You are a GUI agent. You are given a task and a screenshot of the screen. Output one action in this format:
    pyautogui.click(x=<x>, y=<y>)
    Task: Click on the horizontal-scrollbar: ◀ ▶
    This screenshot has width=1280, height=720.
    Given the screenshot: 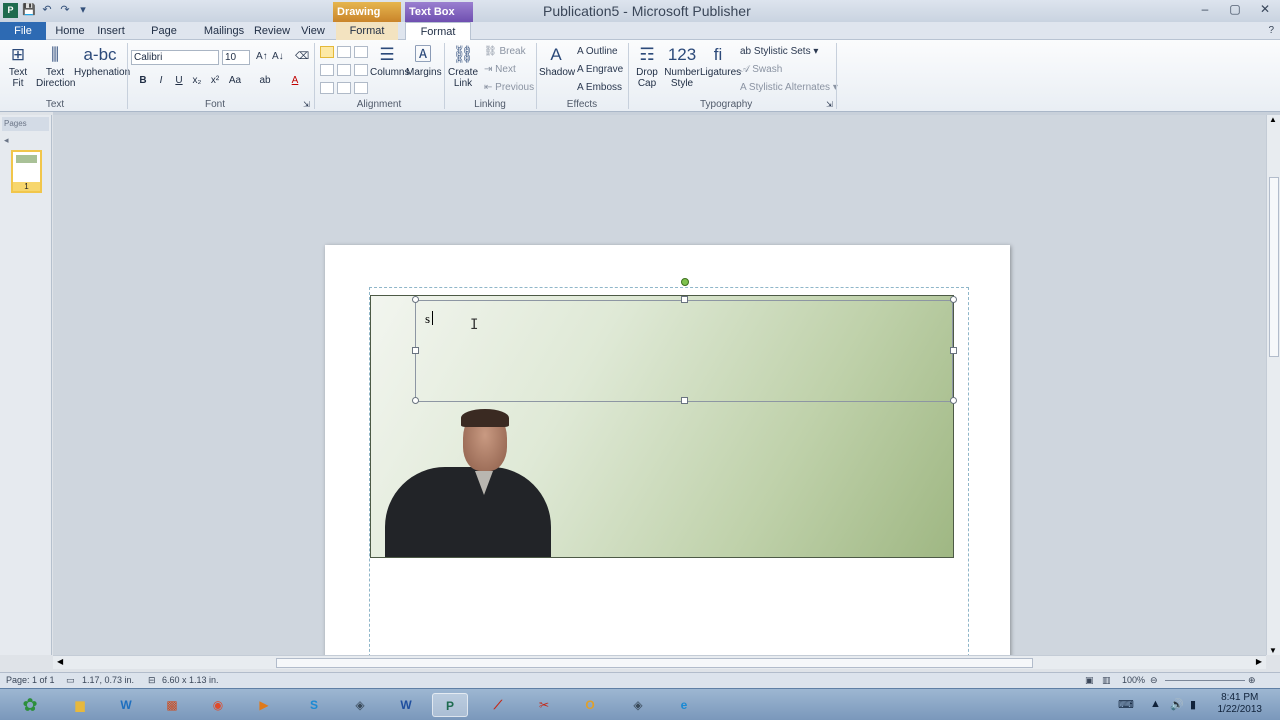 What is the action you would take?
    pyautogui.click(x=659, y=662)
    